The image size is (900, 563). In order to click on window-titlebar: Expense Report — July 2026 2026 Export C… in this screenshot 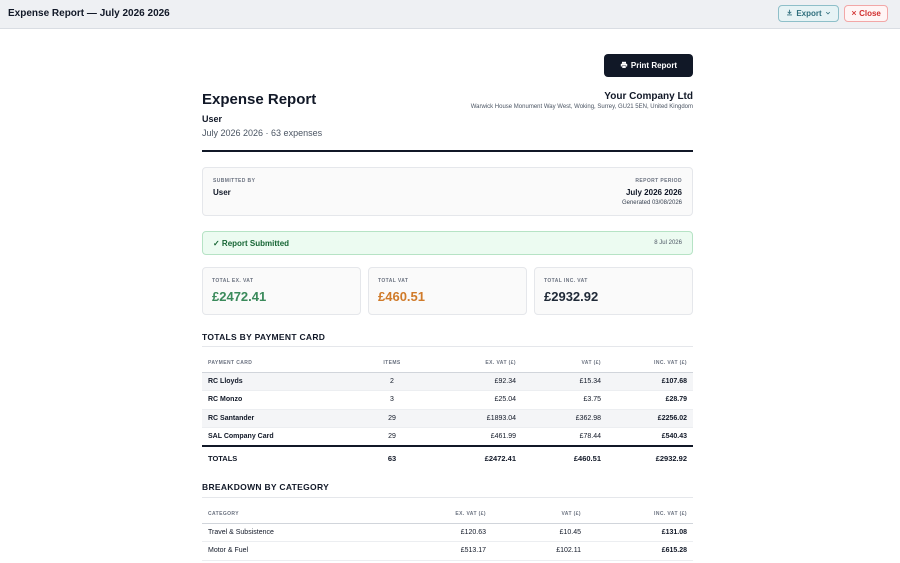, I will do `click(450, 14)`.